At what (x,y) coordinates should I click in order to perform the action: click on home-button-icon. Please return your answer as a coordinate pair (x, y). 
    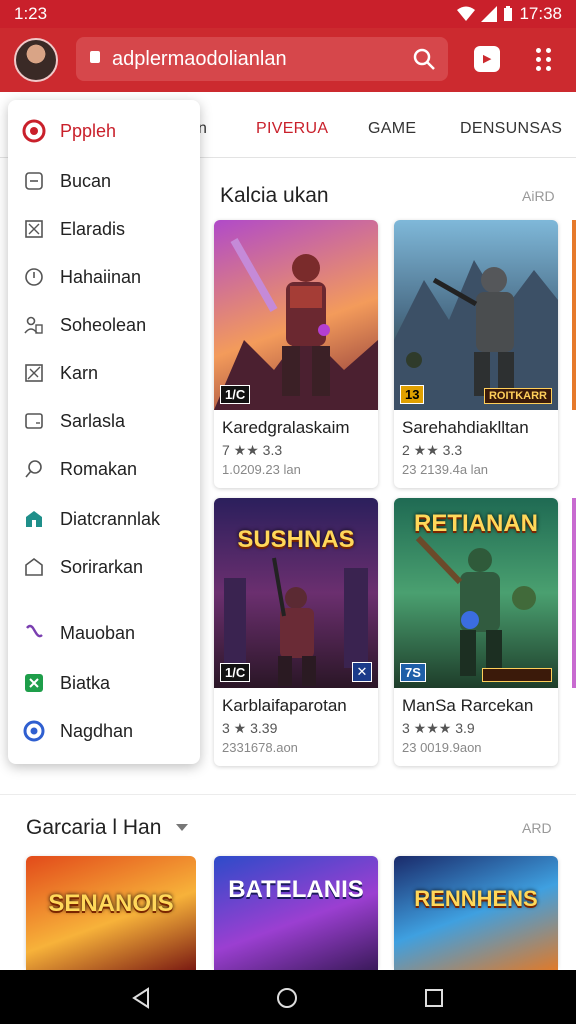
    Looking at the image, I should click on (287, 998).